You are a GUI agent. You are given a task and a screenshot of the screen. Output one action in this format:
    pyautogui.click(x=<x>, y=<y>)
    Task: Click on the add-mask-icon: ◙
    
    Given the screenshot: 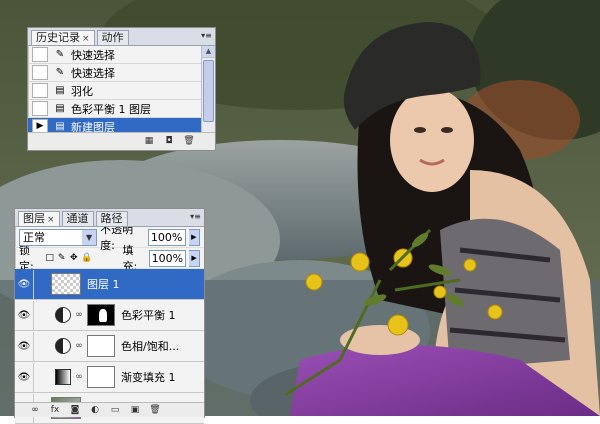 What is the action you would take?
    pyautogui.click(x=75, y=410)
    